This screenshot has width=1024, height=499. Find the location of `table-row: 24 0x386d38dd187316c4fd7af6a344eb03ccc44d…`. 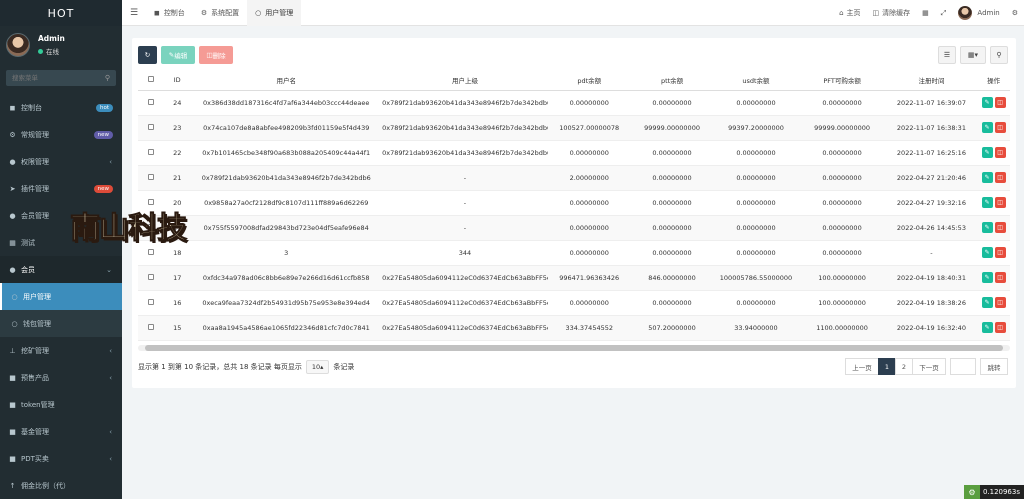

table-row: 24 0x386d38dd187316c4fd7af6a344eb03ccc44d… is located at coordinates (574, 103).